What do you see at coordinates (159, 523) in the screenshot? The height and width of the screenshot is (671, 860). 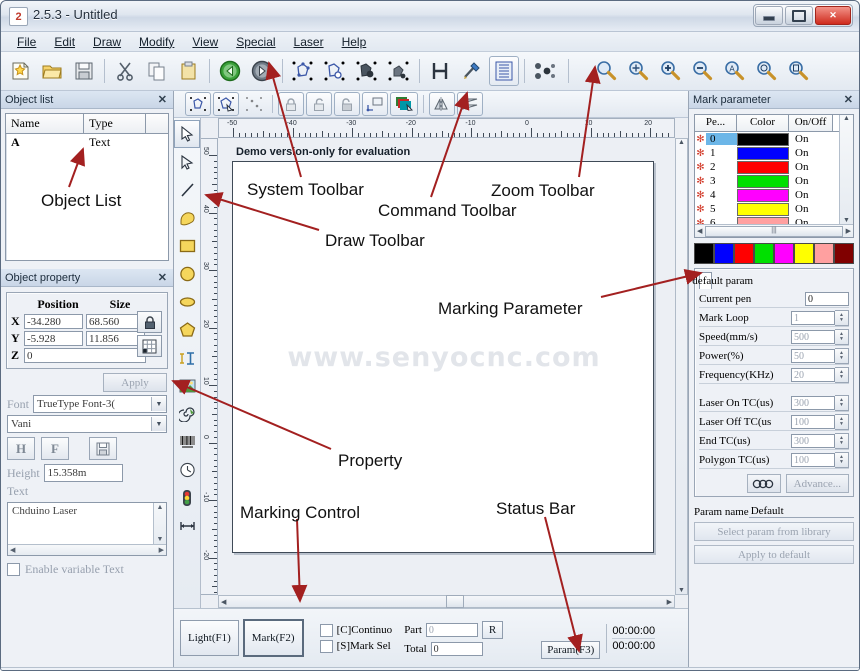 I see `text-vertical-scrollbar: ▲ ▼` at bounding box center [159, 523].